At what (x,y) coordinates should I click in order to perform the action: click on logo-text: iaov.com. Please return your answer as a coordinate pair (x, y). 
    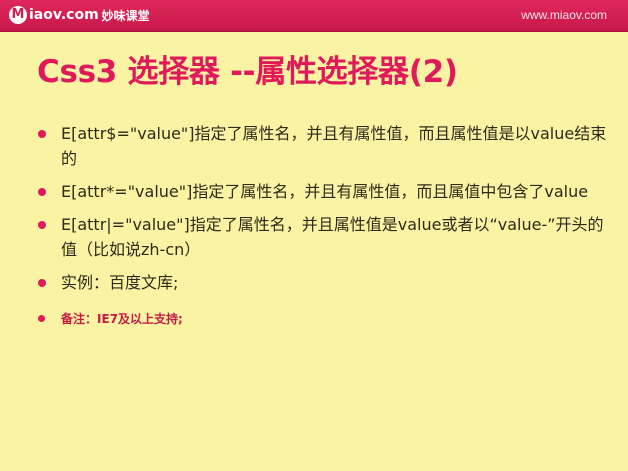
    Looking at the image, I should click on (64, 15).